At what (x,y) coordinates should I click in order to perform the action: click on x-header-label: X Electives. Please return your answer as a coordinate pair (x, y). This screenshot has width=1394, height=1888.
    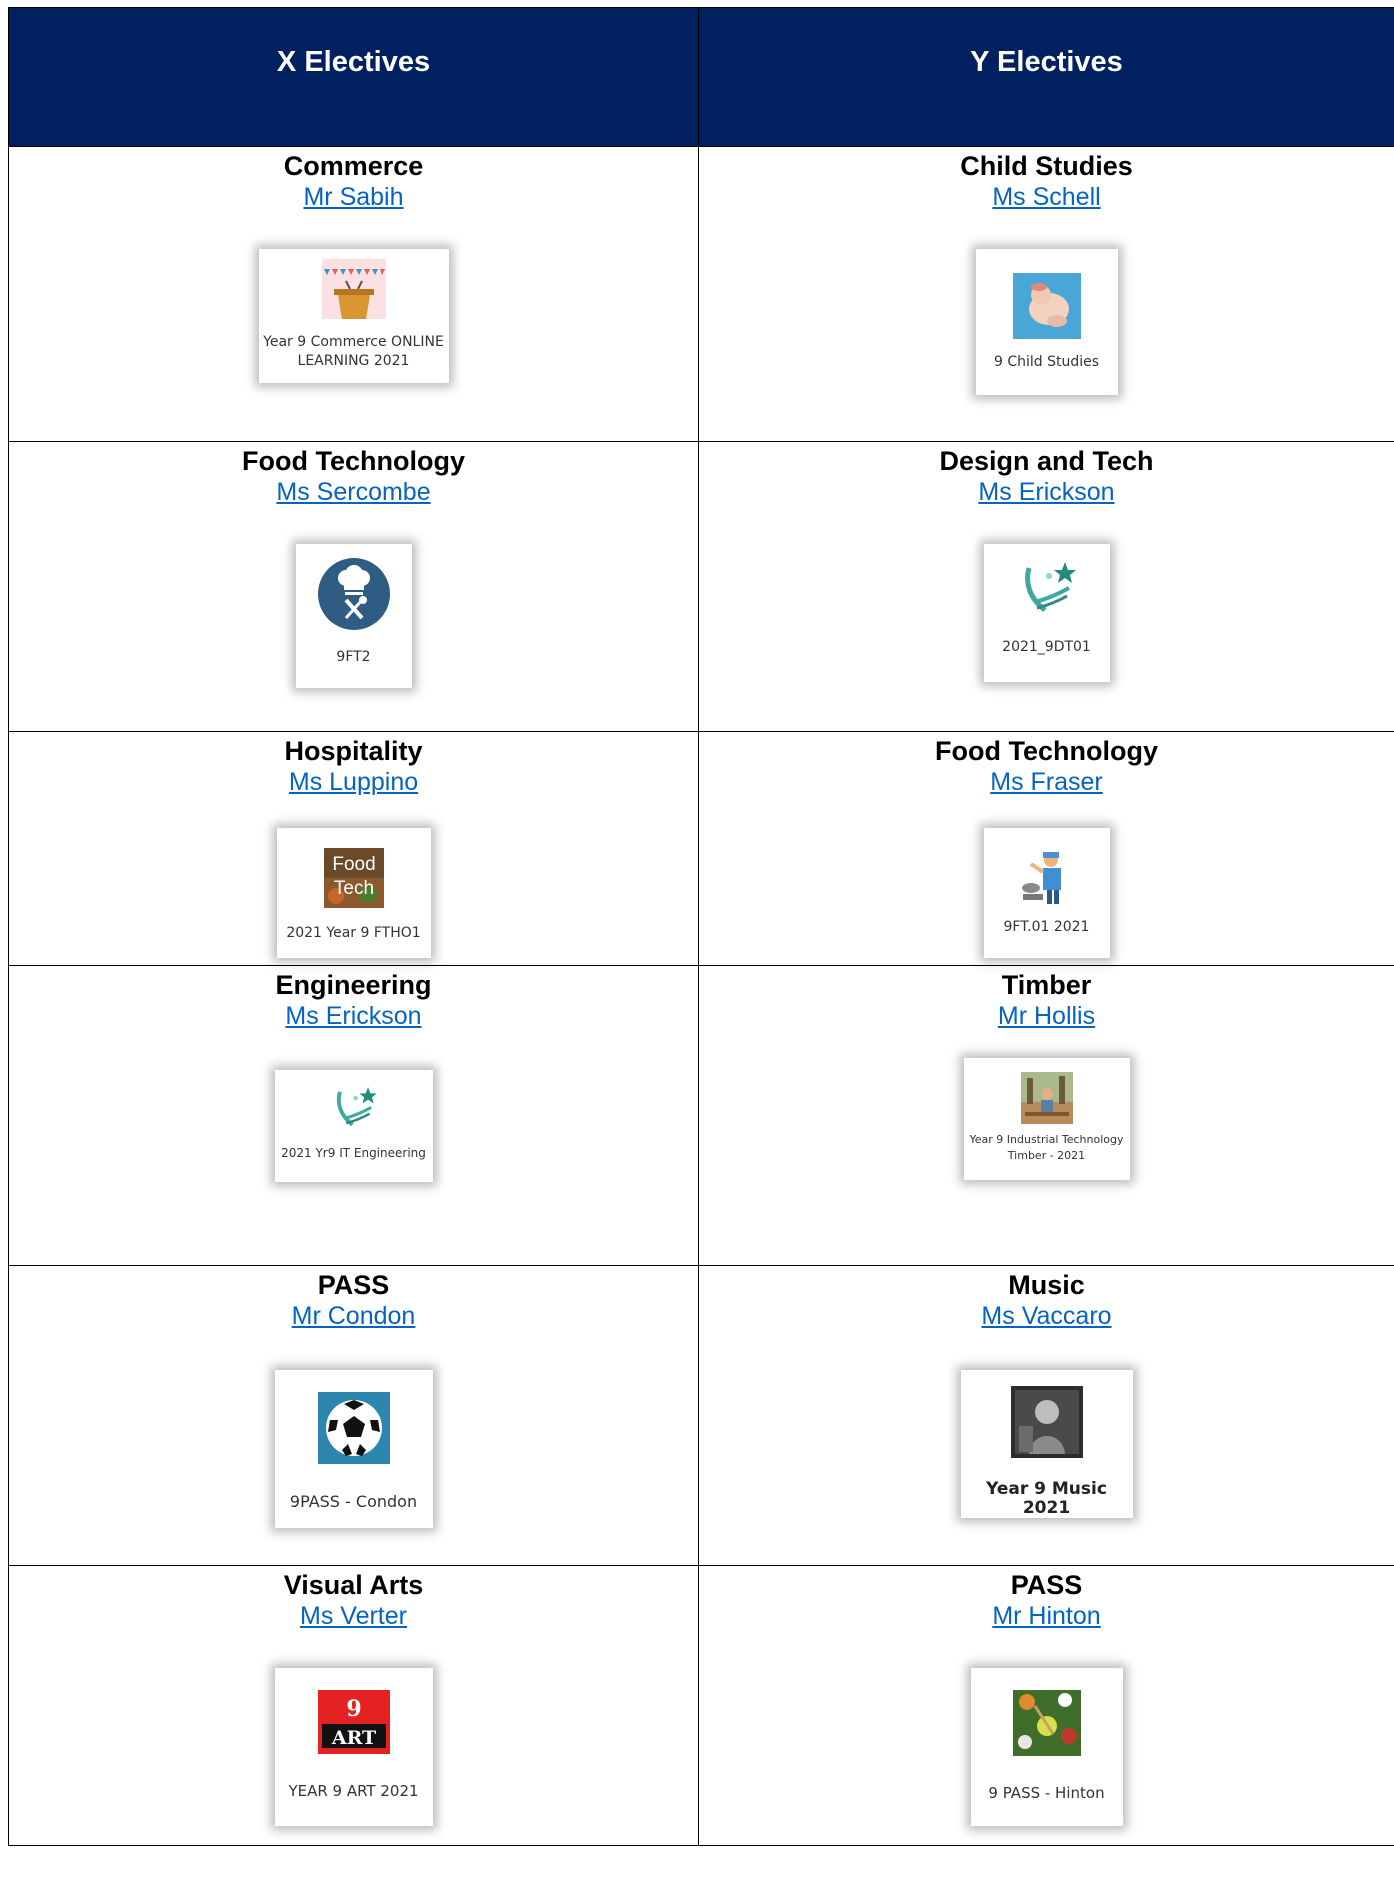
    Looking at the image, I should click on (353, 62).